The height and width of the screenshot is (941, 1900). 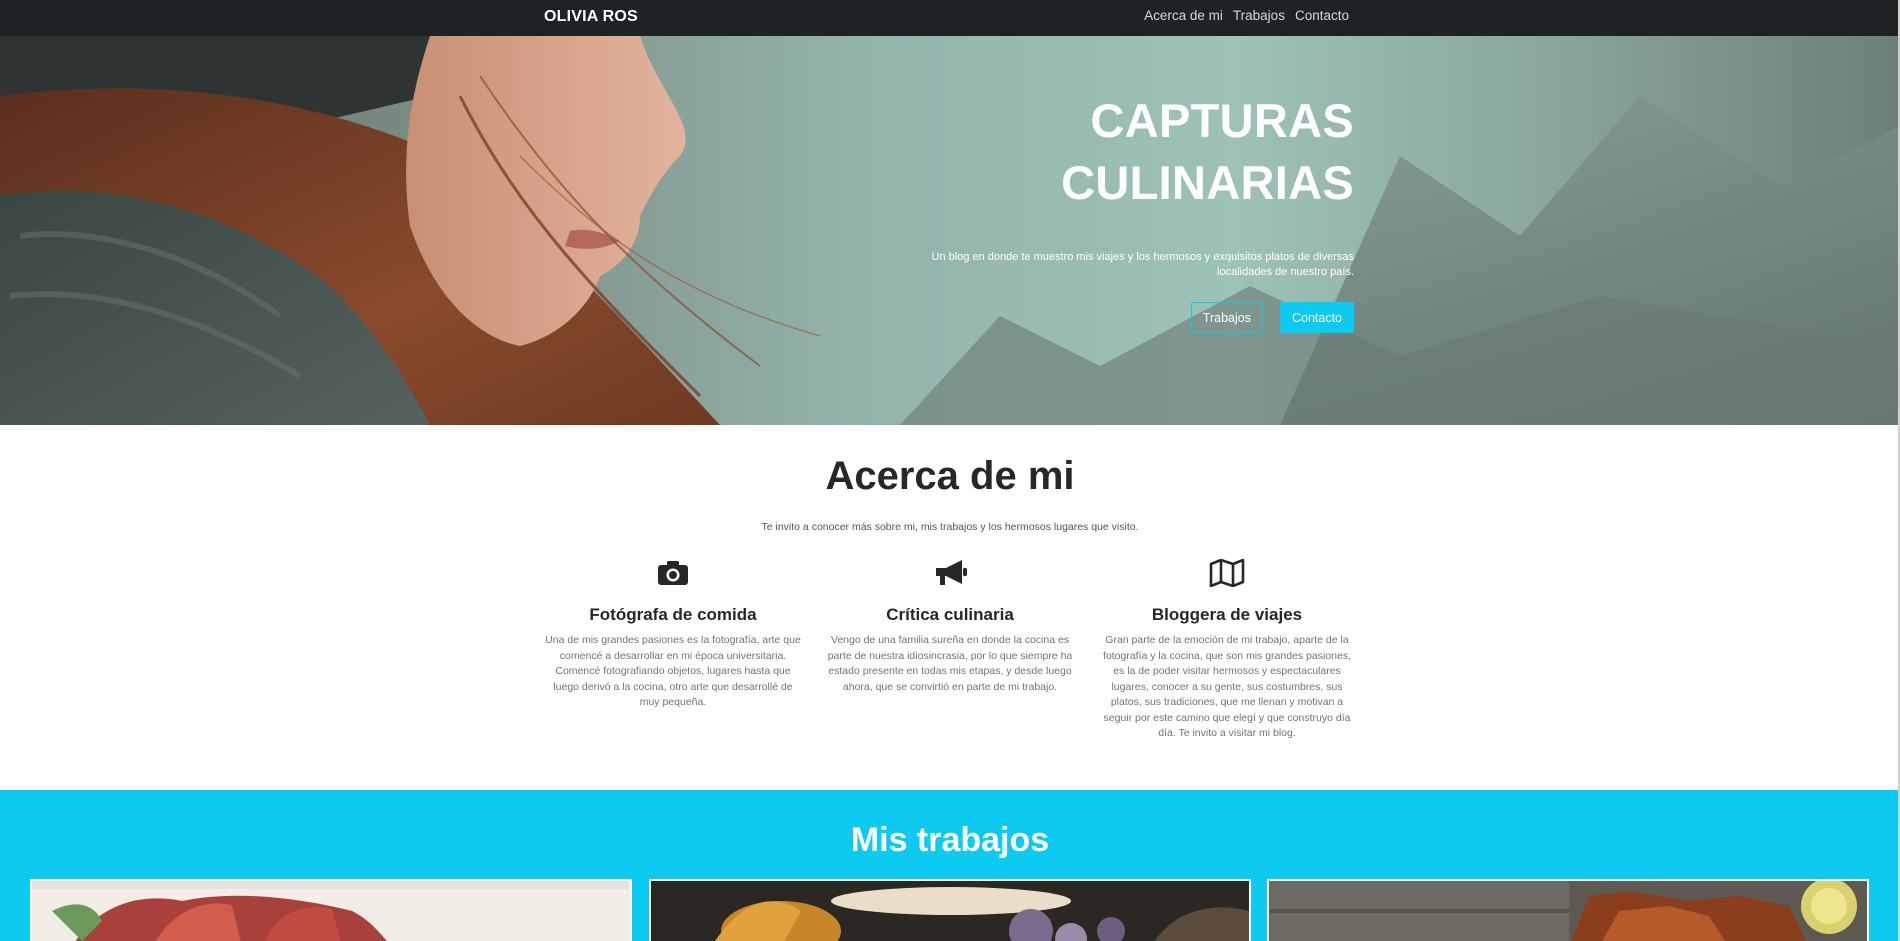 What do you see at coordinates (1112, 317) in the screenshot?
I see `hero-buttons: Trabajos Contacto` at bounding box center [1112, 317].